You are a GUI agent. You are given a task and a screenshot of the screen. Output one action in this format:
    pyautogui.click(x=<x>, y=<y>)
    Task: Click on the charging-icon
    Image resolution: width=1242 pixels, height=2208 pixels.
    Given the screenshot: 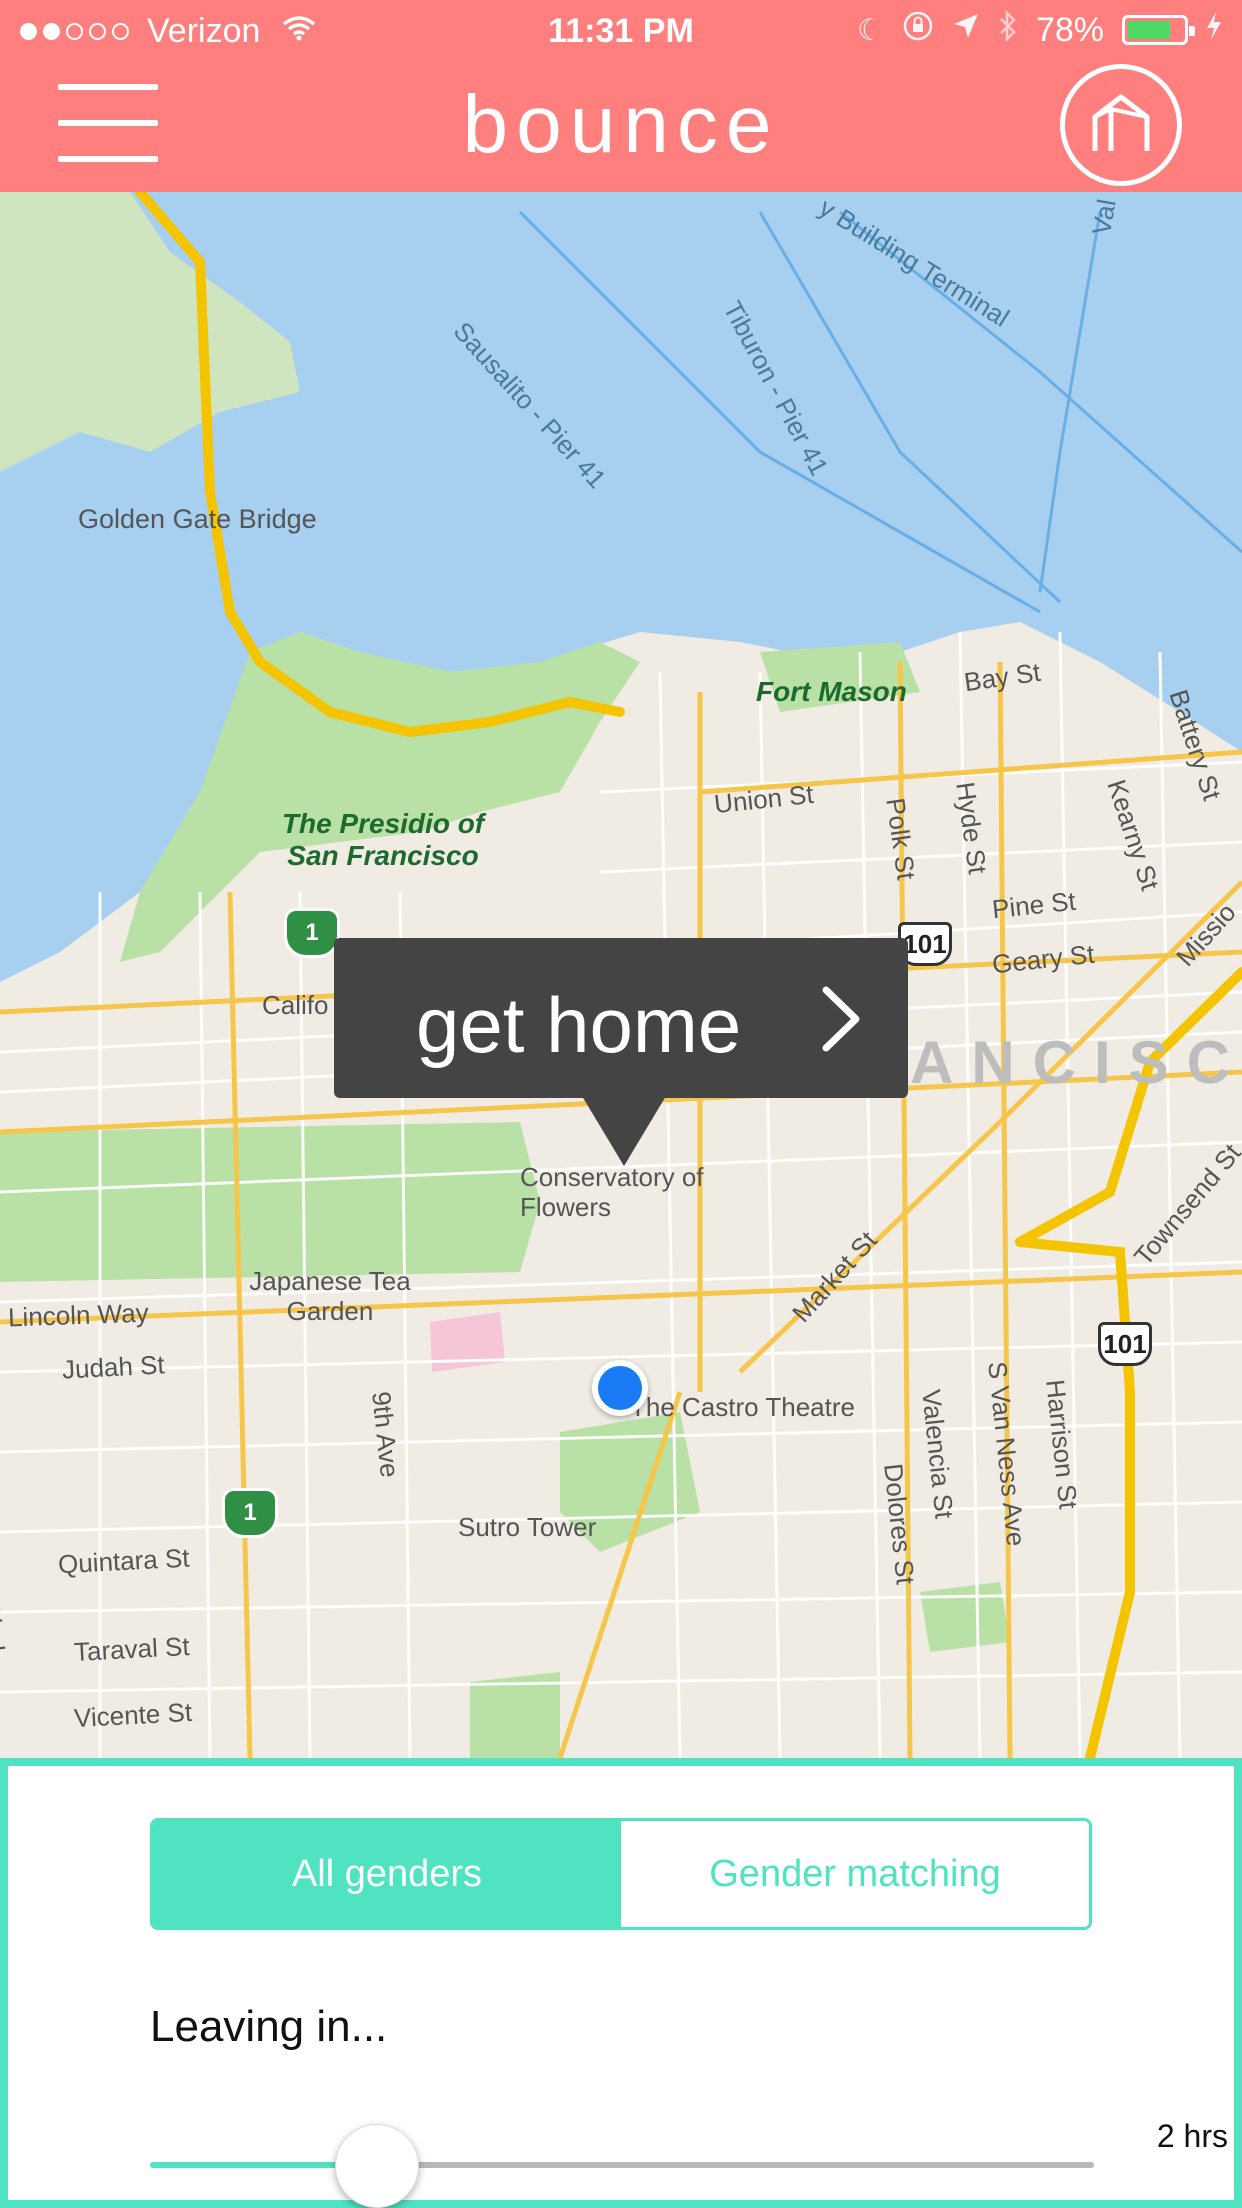 What is the action you would take?
    pyautogui.click(x=1214, y=30)
    